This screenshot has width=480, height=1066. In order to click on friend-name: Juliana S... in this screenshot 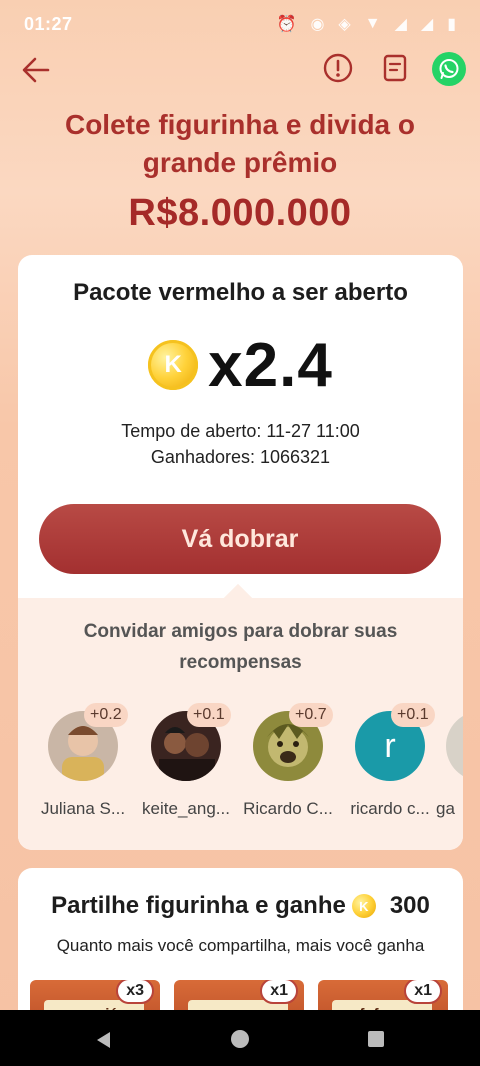, I will do `click(83, 808)`.